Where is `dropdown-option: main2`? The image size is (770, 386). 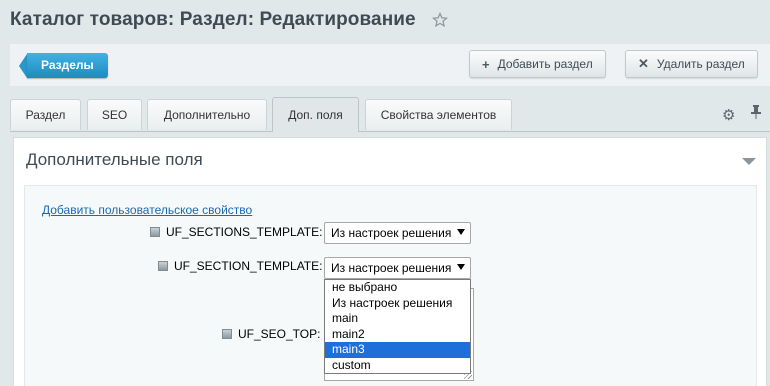
dropdown-option: main2 is located at coordinates (397, 335).